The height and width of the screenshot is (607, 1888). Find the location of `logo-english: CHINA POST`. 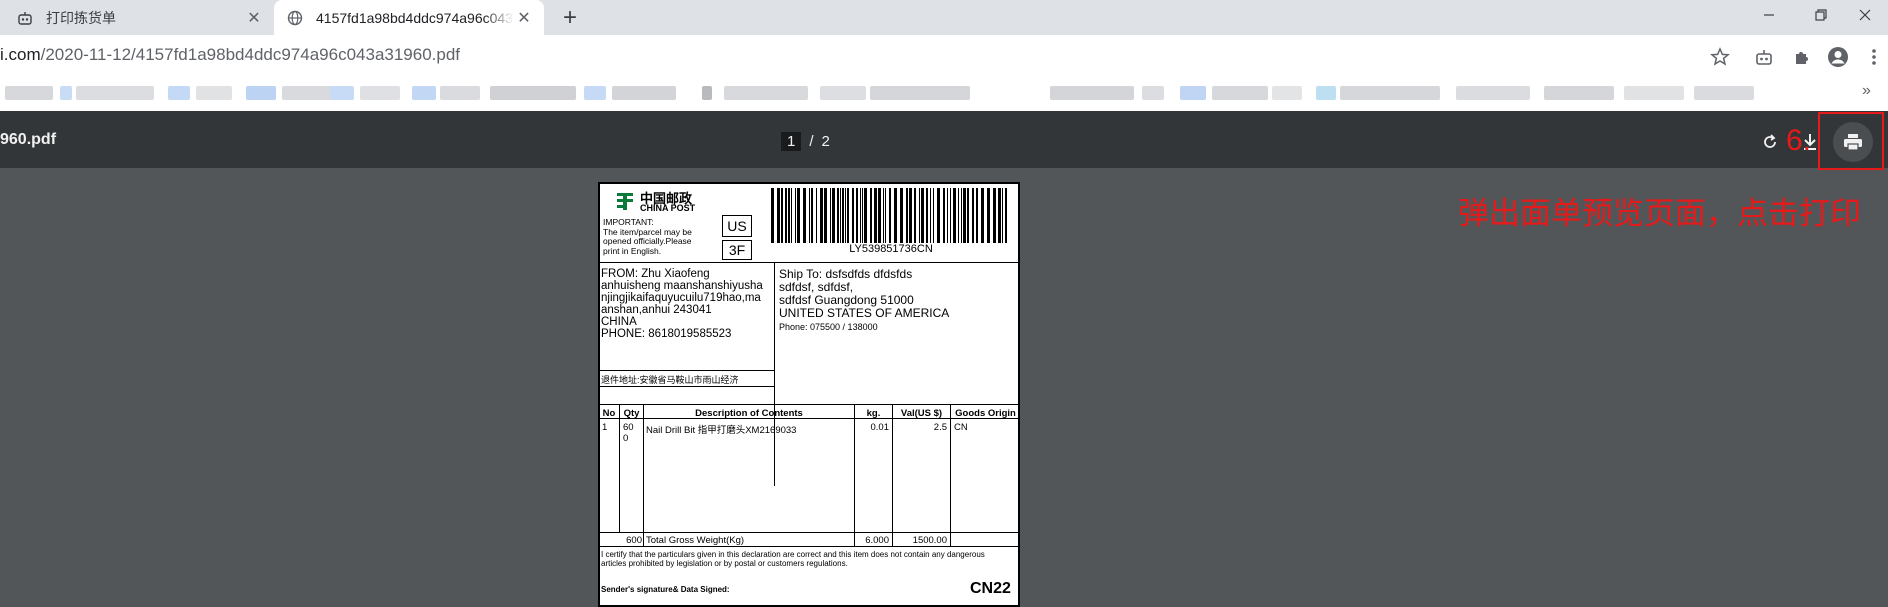

logo-english: CHINA POST is located at coordinates (668, 208).